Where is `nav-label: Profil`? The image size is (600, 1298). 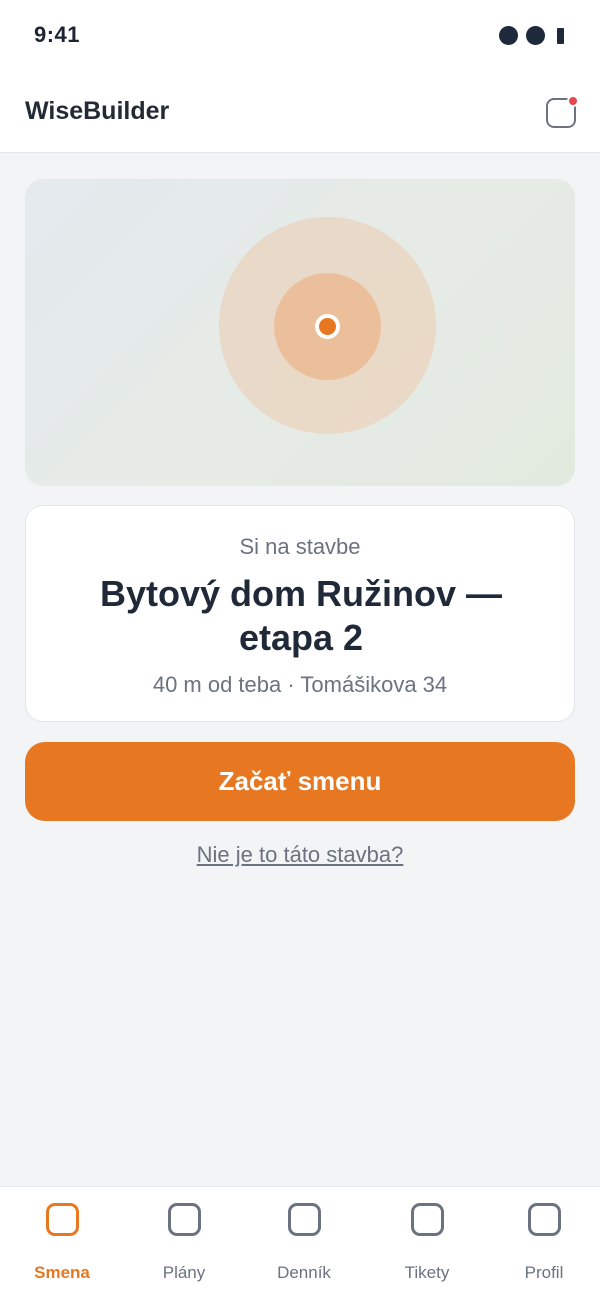 nav-label: Profil is located at coordinates (544, 1272).